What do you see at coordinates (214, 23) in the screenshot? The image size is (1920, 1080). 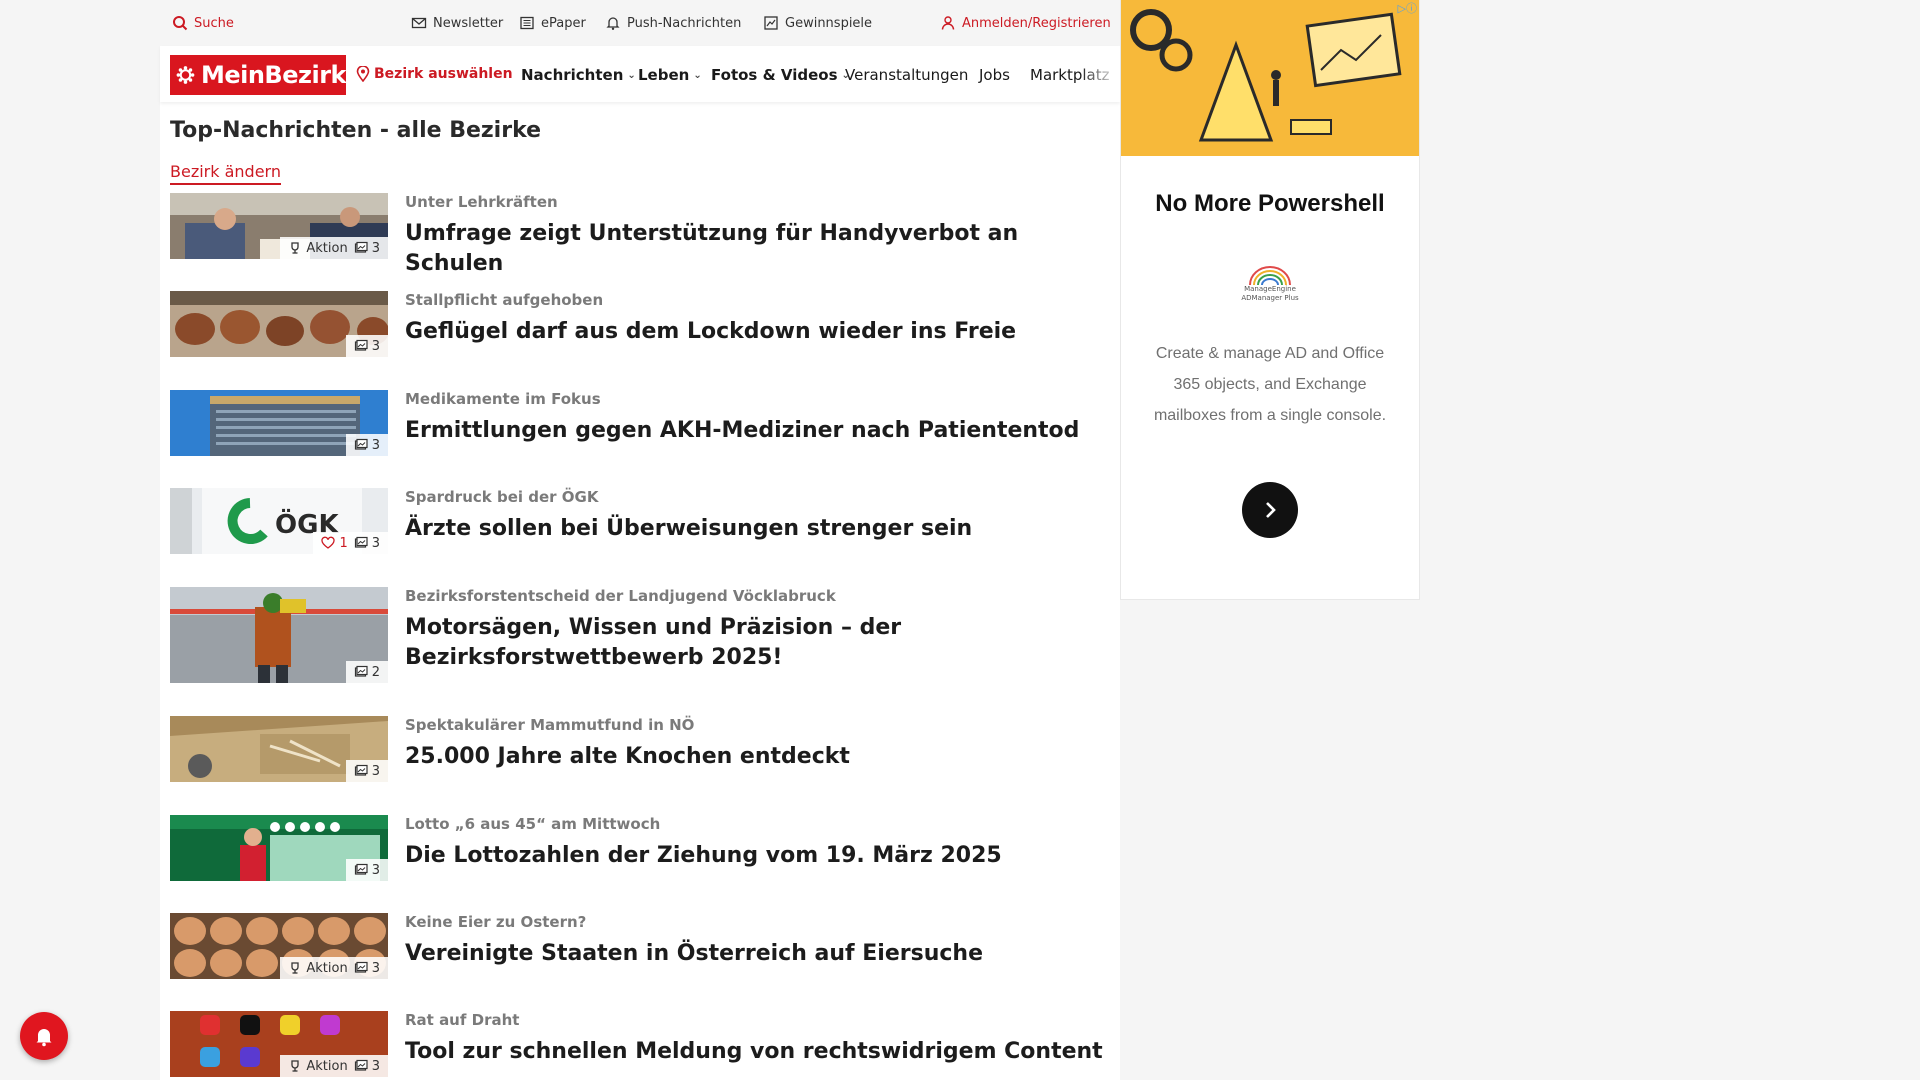 I see `search-label: Suche` at bounding box center [214, 23].